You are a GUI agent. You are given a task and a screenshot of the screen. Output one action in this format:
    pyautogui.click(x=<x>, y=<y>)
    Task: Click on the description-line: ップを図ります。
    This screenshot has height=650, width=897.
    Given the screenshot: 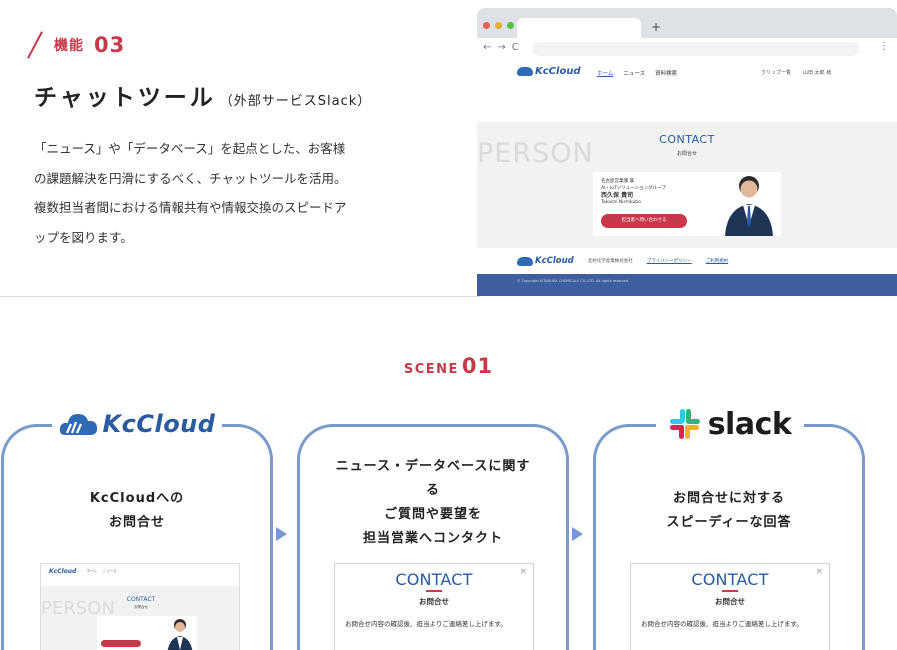 What is the action you would take?
    pyautogui.click(x=83, y=237)
    